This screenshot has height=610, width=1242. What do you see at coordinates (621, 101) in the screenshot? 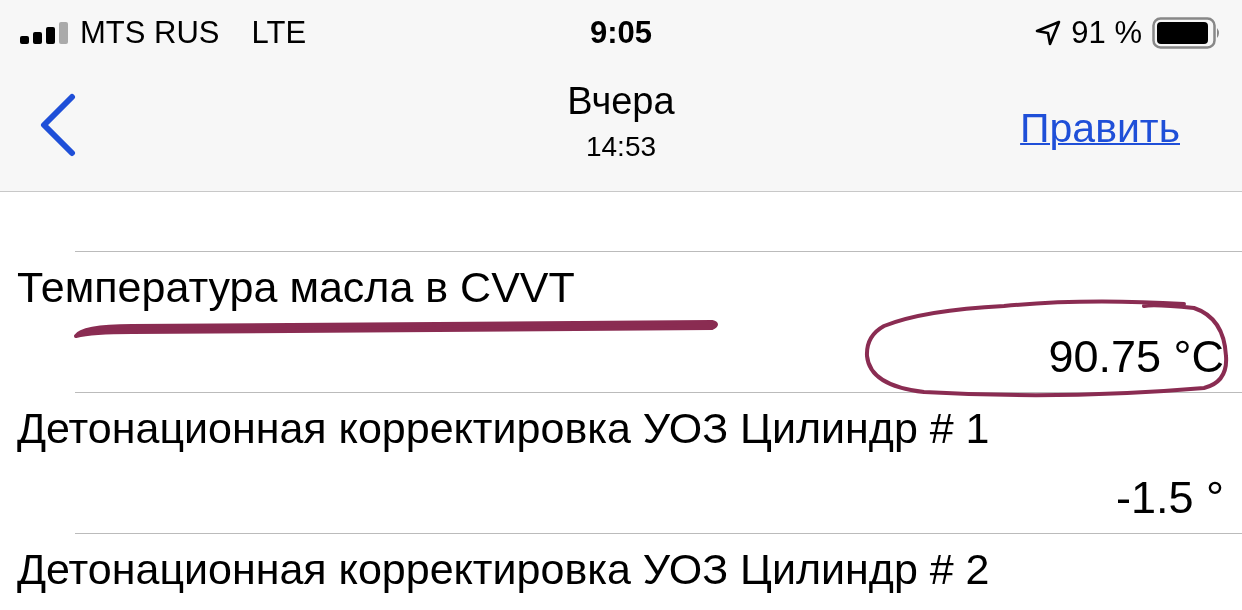
I see `nav-title: Вчера` at bounding box center [621, 101].